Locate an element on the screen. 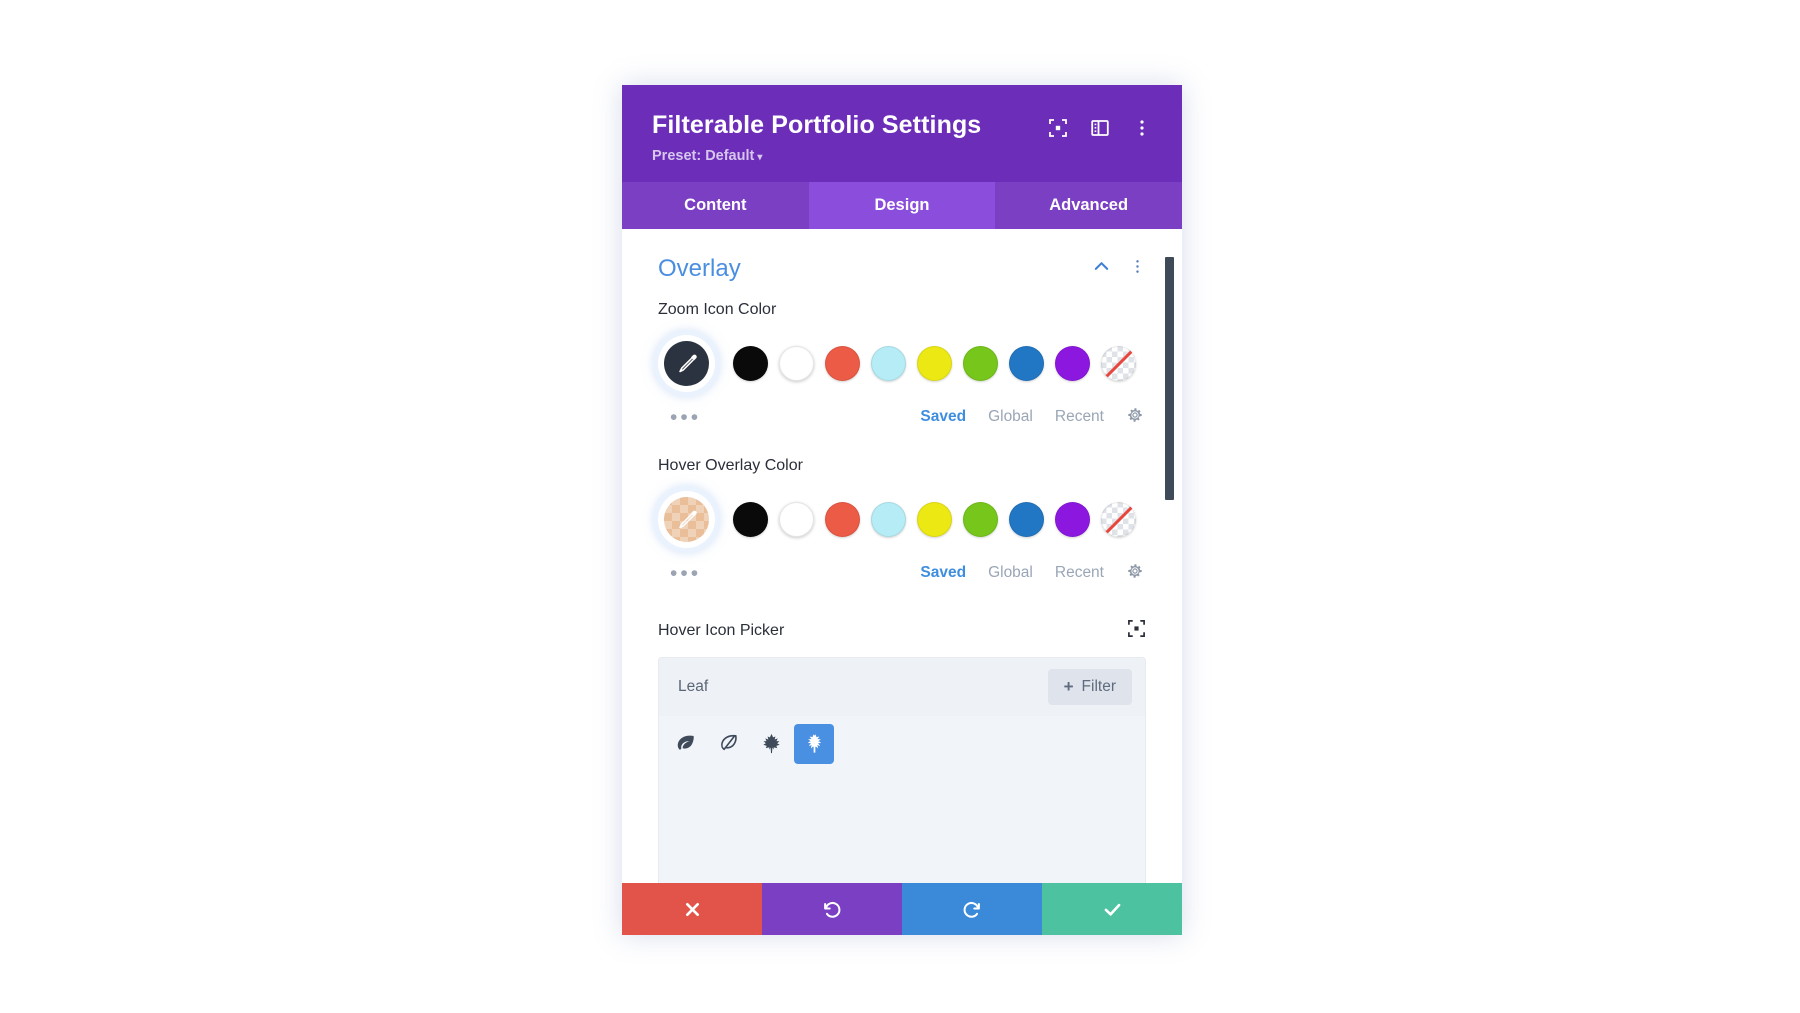 The image size is (1800, 1013). page-title: Filterable Portfolio Settings is located at coordinates (817, 125).